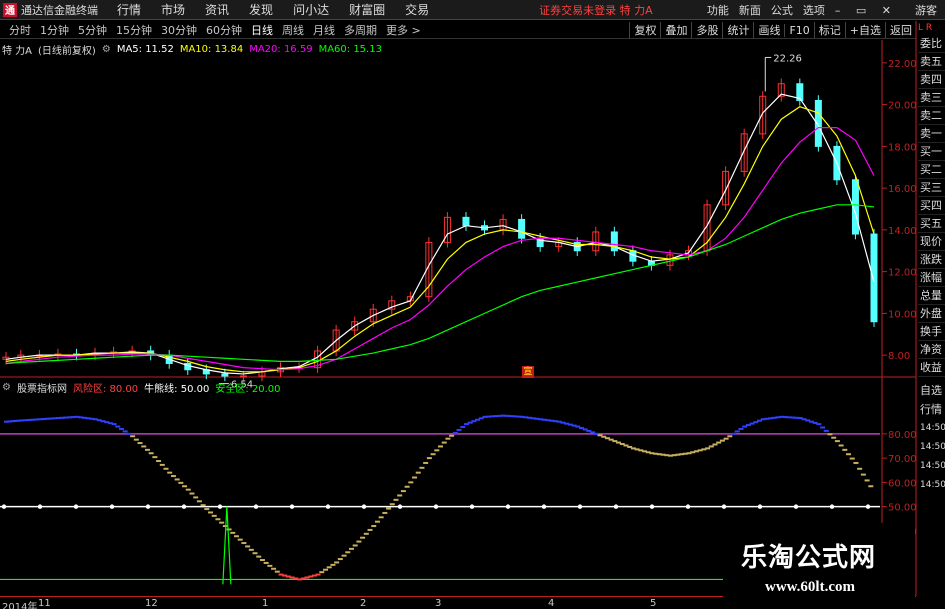 This screenshot has height=609, width=945. What do you see at coordinates (768, 30) in the screenshot?
I see `tool-draw: 画线` at bounding box center [768, 30].